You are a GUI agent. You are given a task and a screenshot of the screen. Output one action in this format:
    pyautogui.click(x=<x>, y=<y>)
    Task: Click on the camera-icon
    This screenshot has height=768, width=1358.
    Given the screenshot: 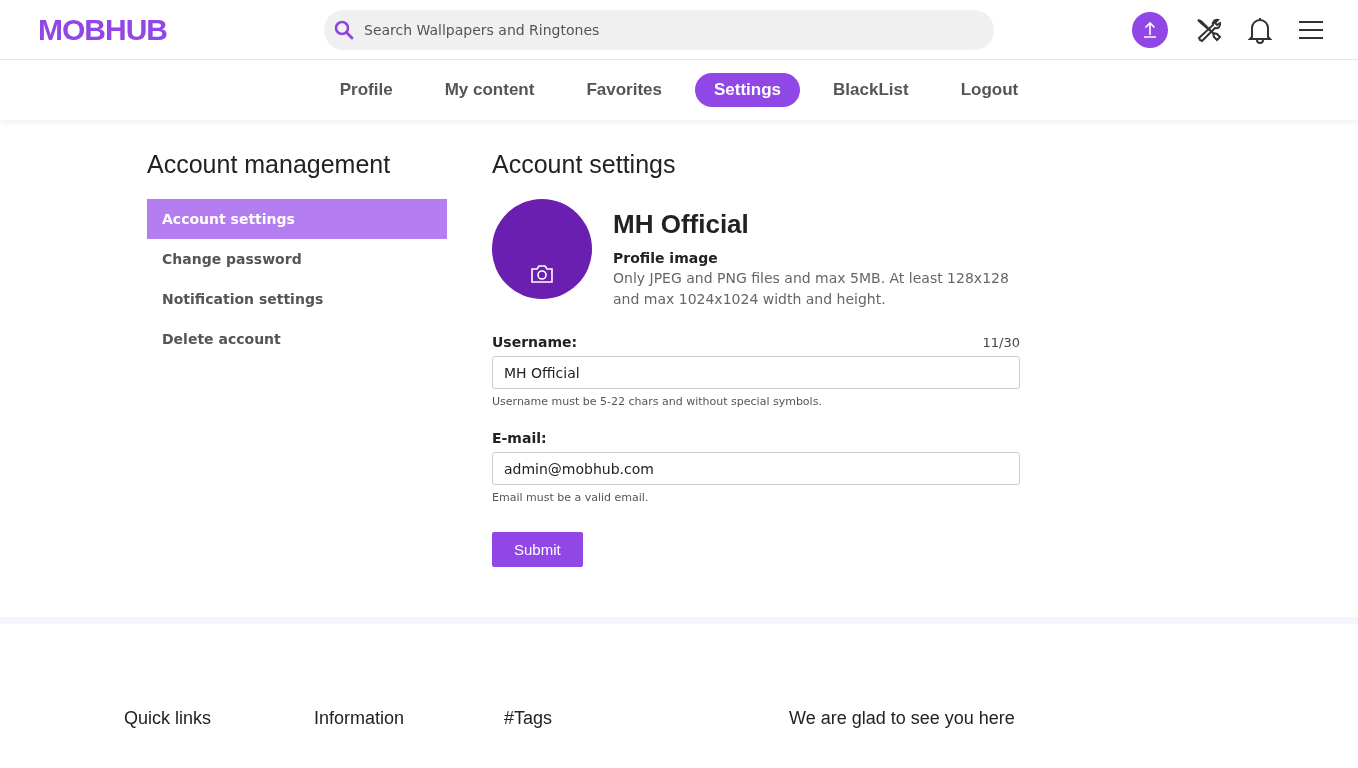 What is the action you would take?
    pyautogui.click(x=542, y=274)
    